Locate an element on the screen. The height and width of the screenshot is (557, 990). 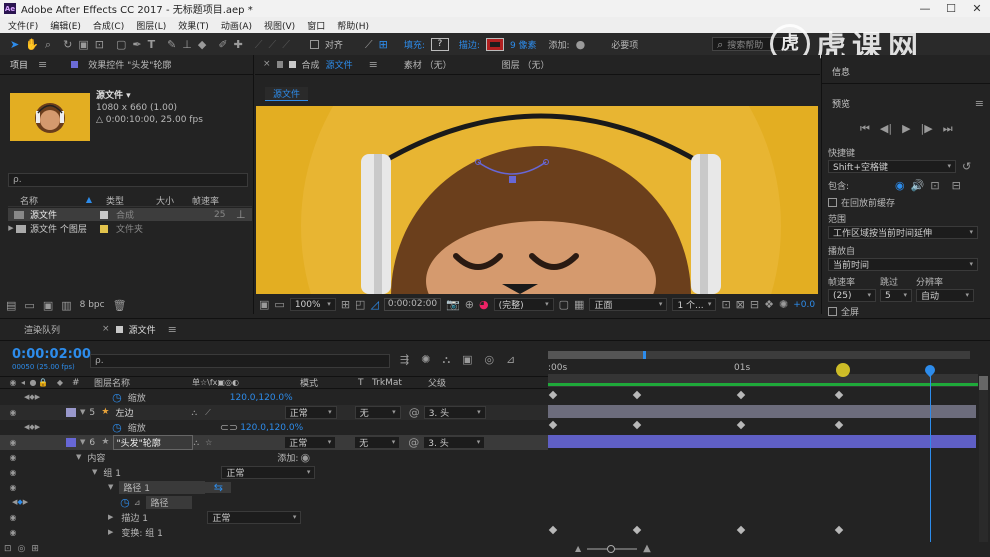
timeline-search: ρ. is located at coordinates (240, 361).